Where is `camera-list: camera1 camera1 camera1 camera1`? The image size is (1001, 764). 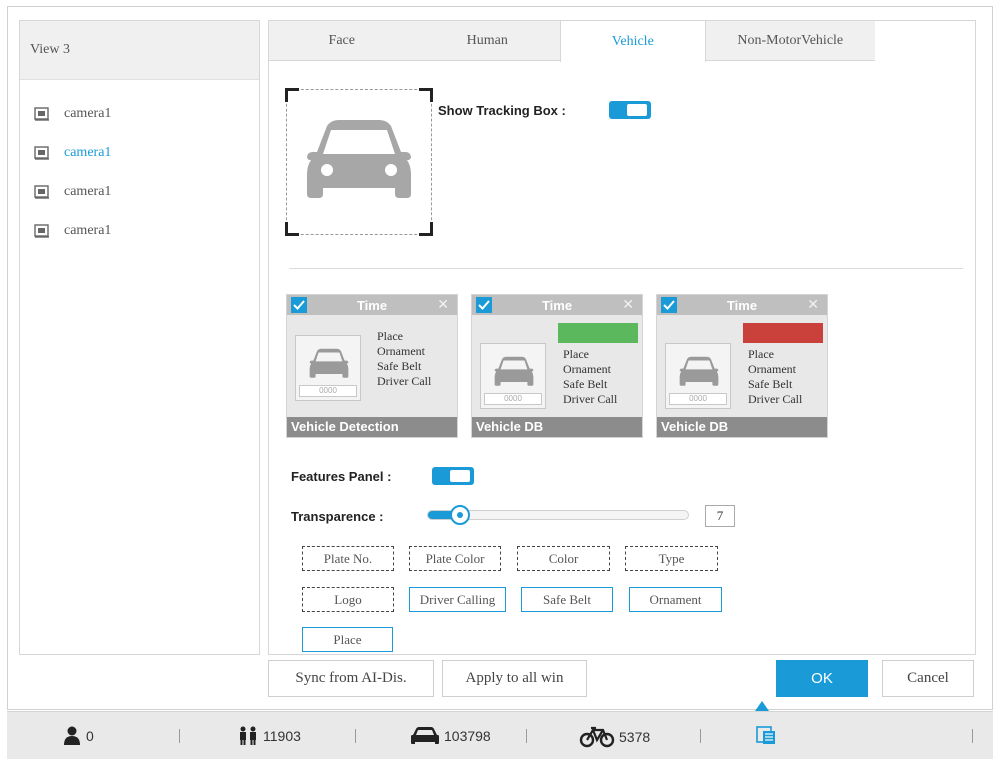 camera-list: camera1 camera1 camera1 camera1 is located at coordinates (139, 165).